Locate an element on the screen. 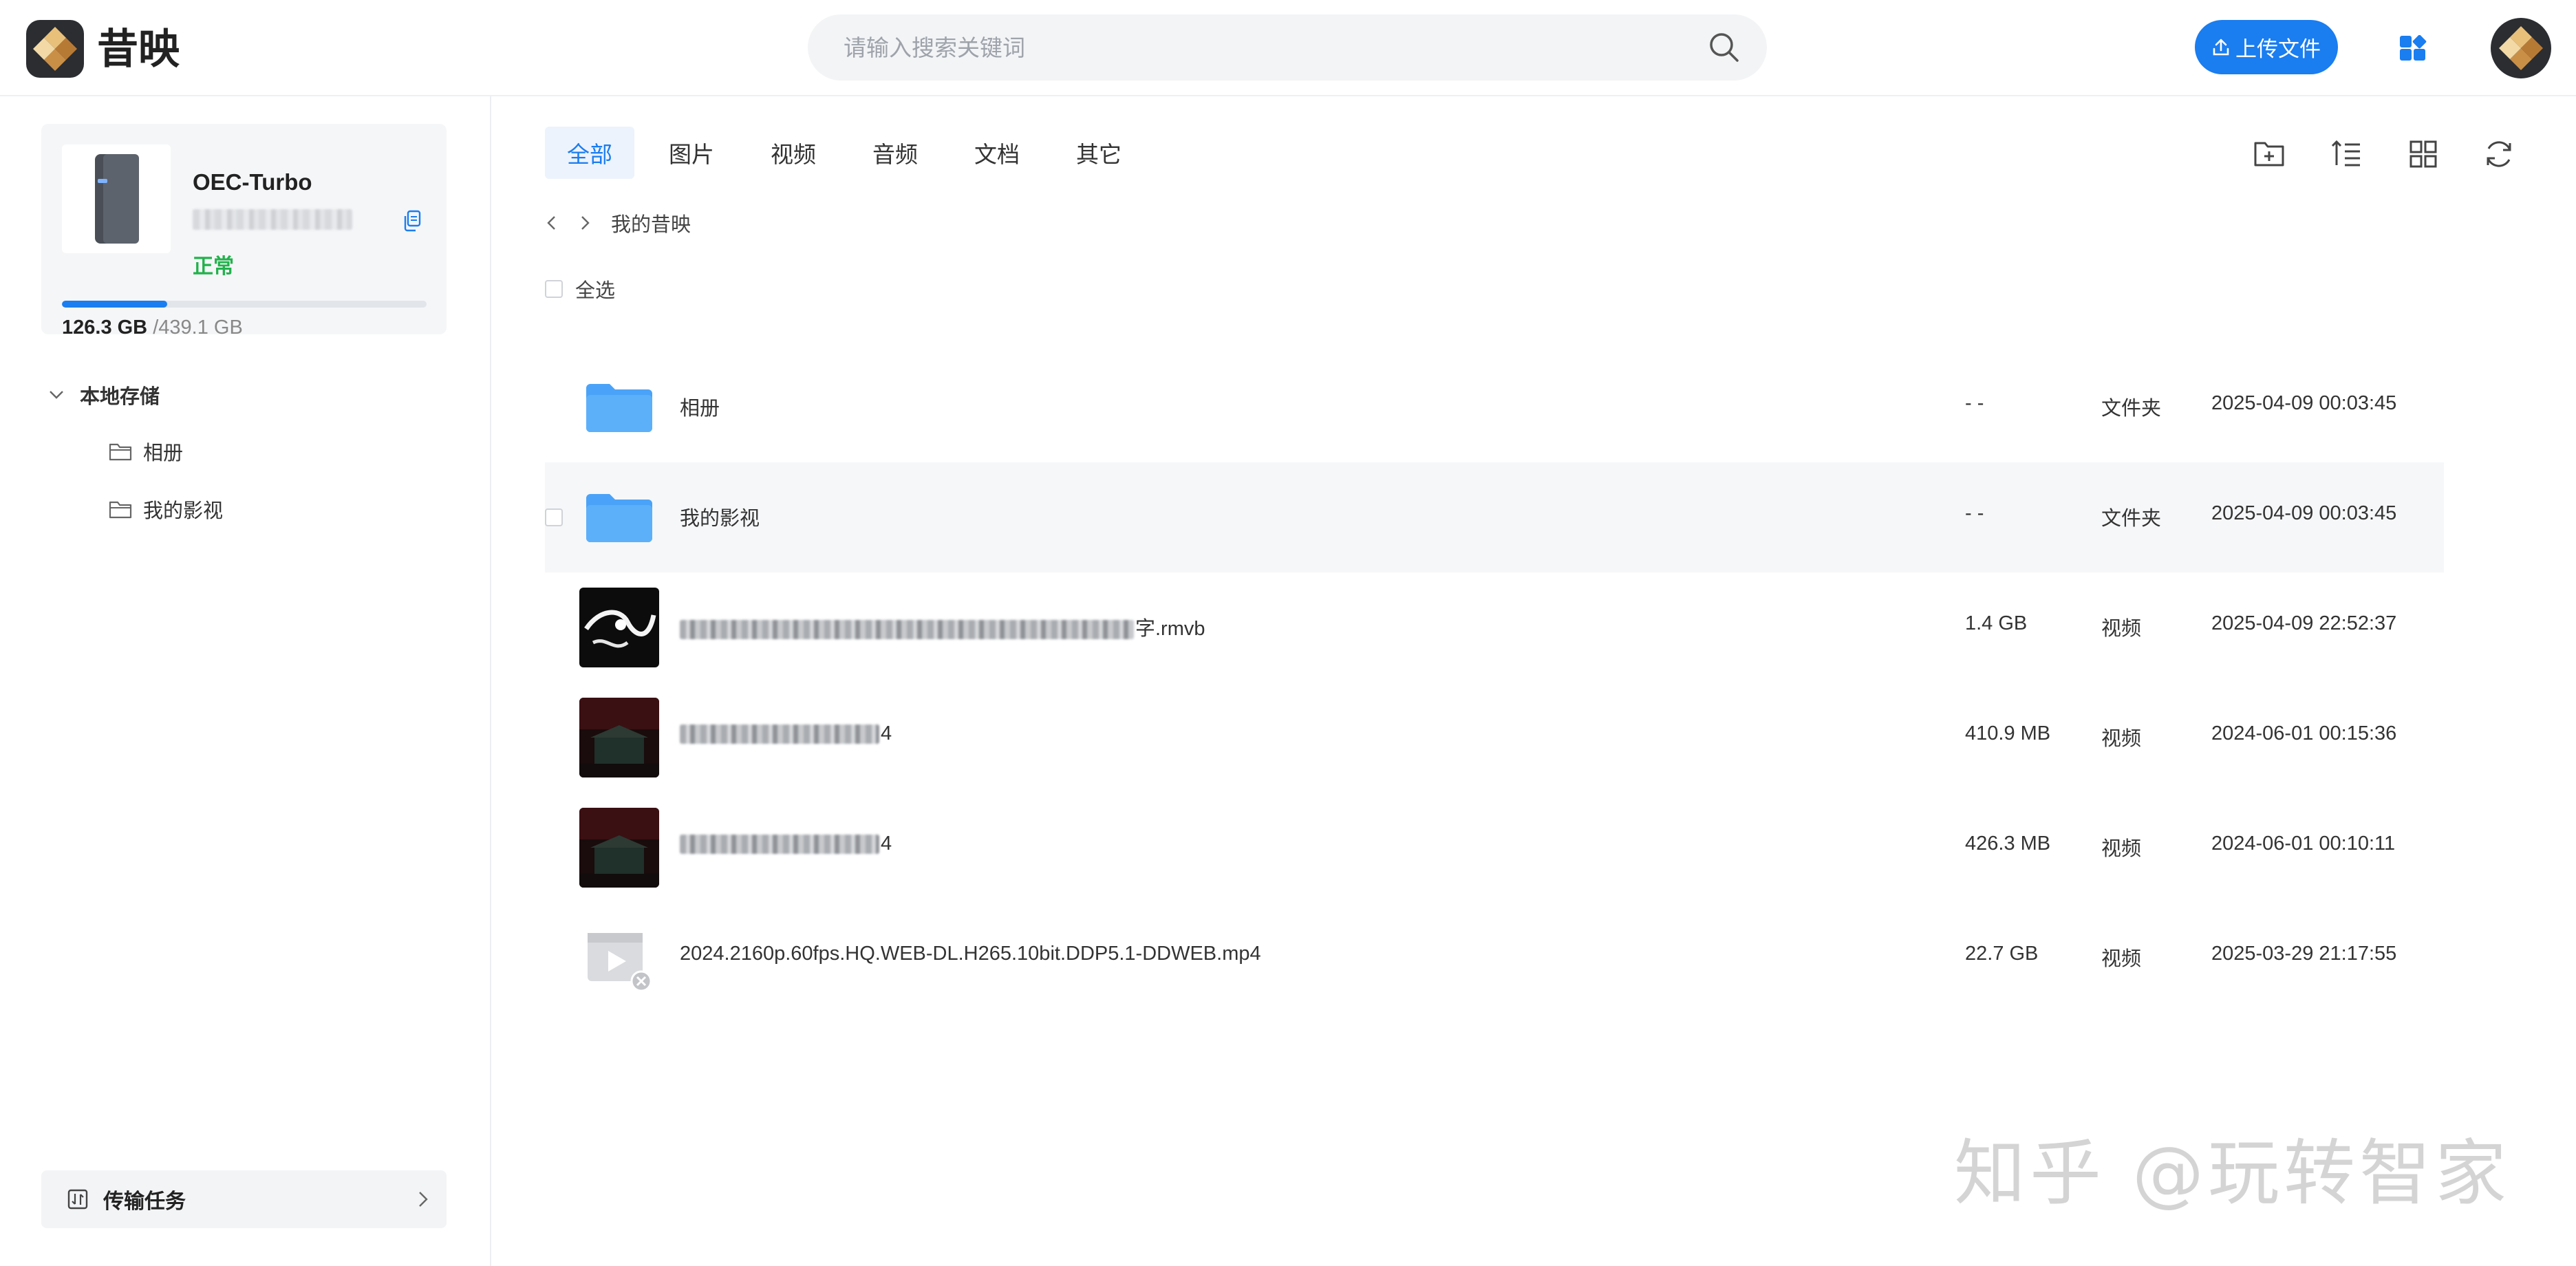 This screenshot has width=2576, height=1266. file-name: 字.rmvb is located at coordinates (943, 626).